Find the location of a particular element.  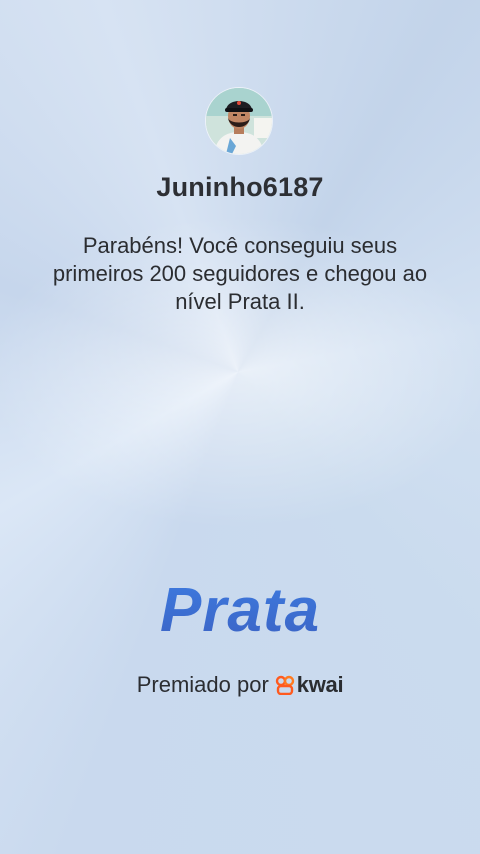

awarded-by-label: Premiado por is located at coordinates (202, 684).